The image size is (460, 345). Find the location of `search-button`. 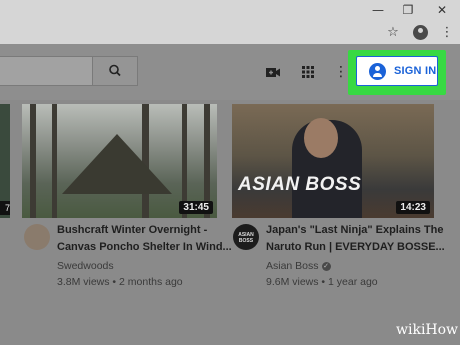

search-button is located at coordinates (115, 71).